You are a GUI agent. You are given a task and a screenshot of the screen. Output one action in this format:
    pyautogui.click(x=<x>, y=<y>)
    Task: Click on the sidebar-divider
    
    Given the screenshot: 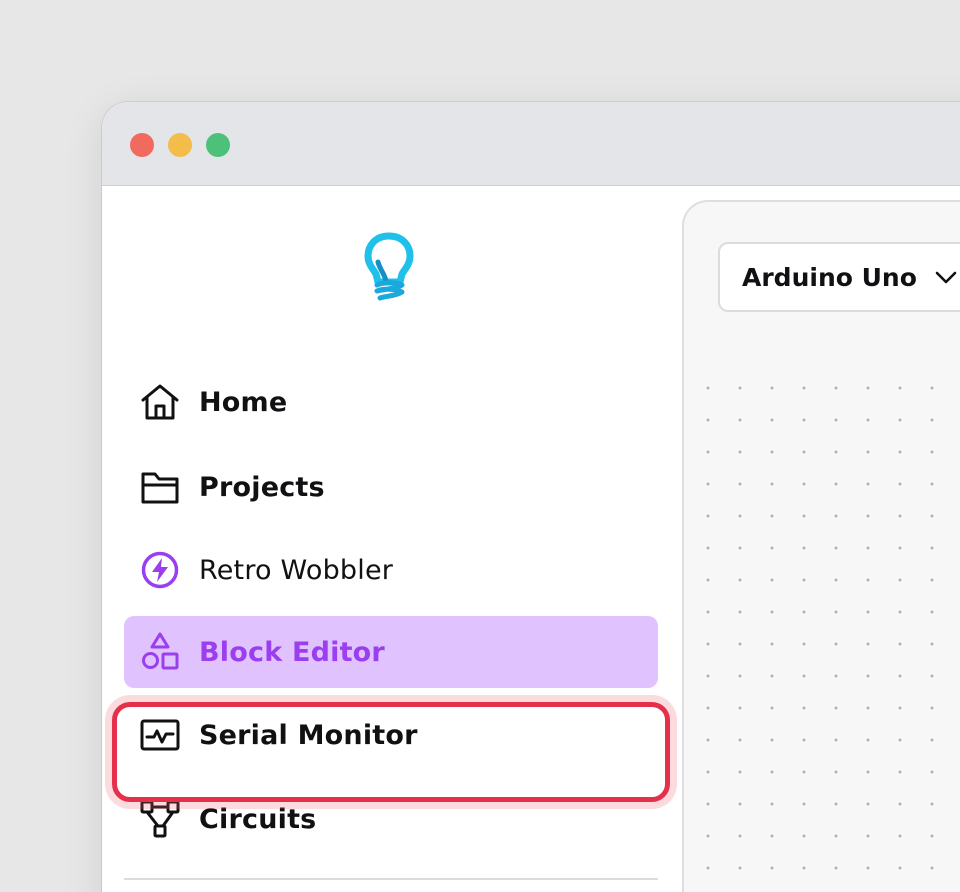 What is the action you would take?
    pyautogui.click(x=391, y=879)
    